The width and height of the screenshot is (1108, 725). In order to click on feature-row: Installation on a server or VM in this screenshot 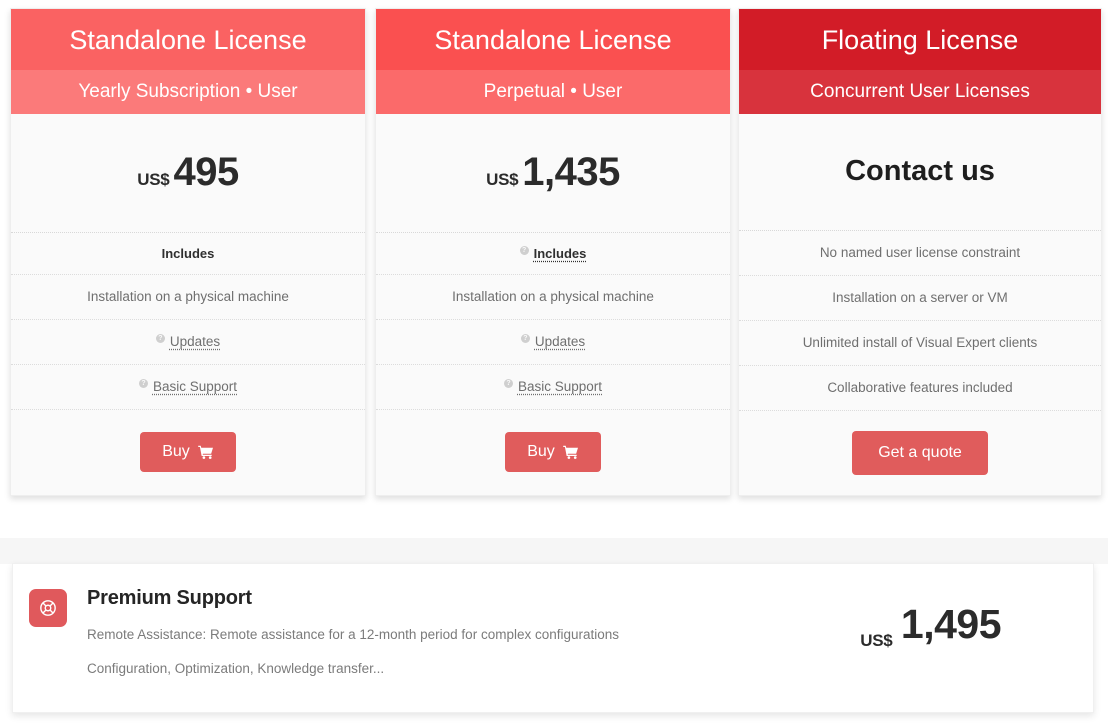, I will do `click(920, 297)`.